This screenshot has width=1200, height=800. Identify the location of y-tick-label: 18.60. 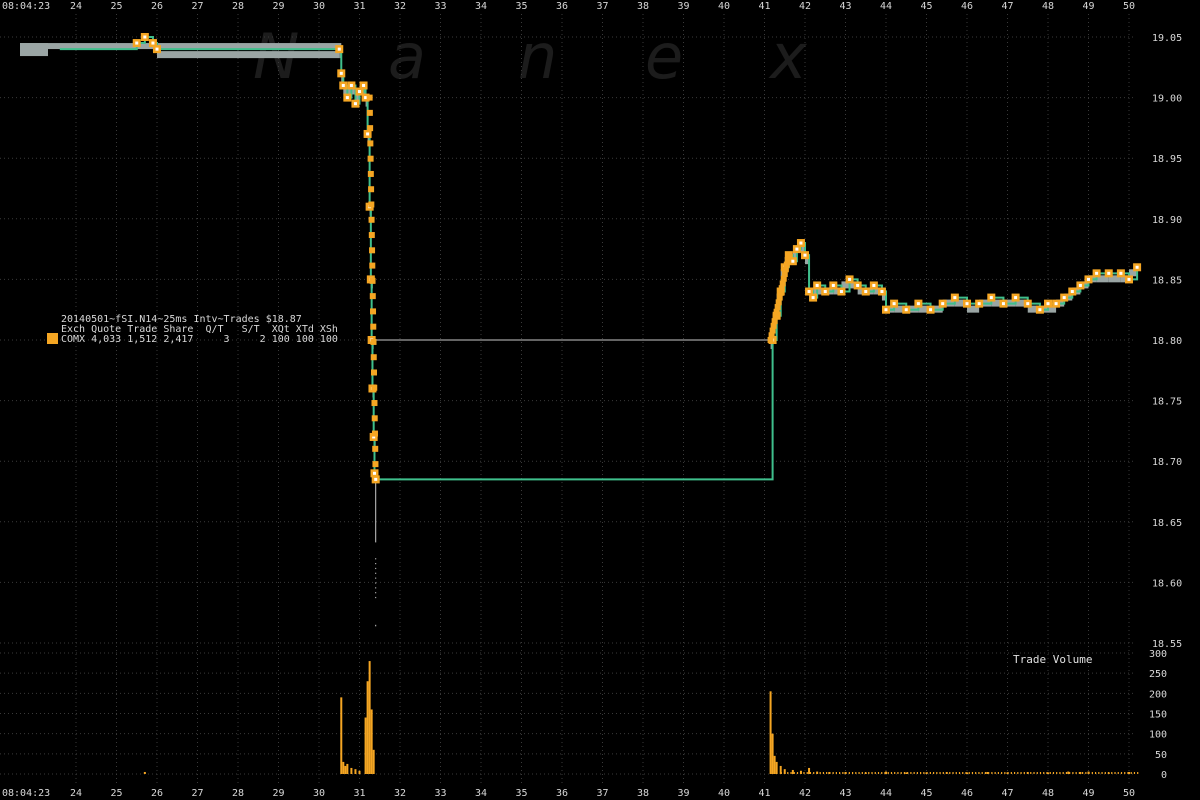
(1167, 583).